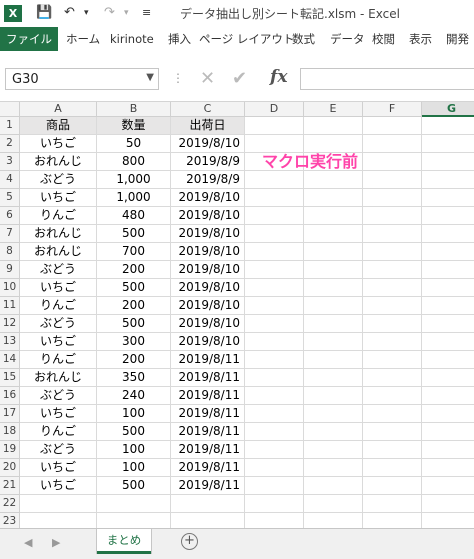  Describe the element at coordinates (10, 144) in the screenshot. I see `row-header-2: 2` at that location.